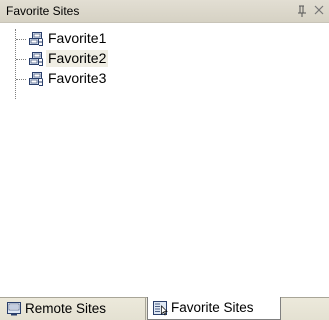  What do you see at coordinates (164, 79) in the screenshot?
I see `tree-item-favorite3: Favorite3` at bounding box center [164, 79].